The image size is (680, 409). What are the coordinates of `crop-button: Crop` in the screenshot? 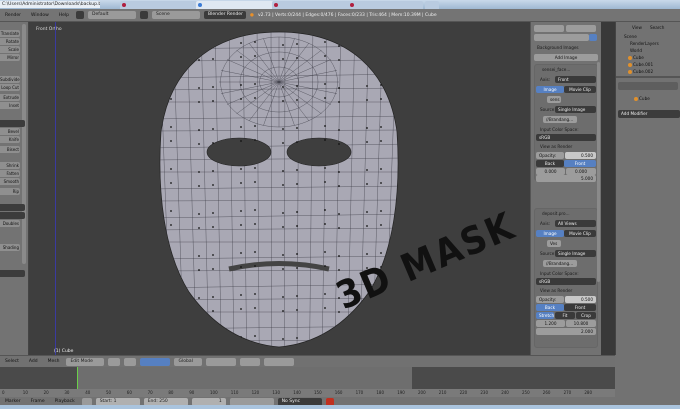 It's located at (586, 315).